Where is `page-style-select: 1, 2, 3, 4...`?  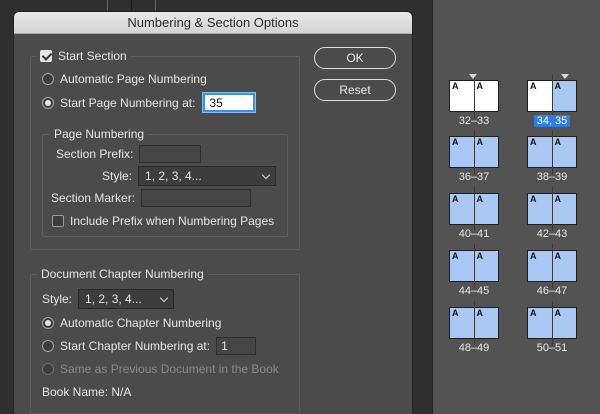
page-style-select: 1, 2, 3, 4... is located at coordinates (207, 176).